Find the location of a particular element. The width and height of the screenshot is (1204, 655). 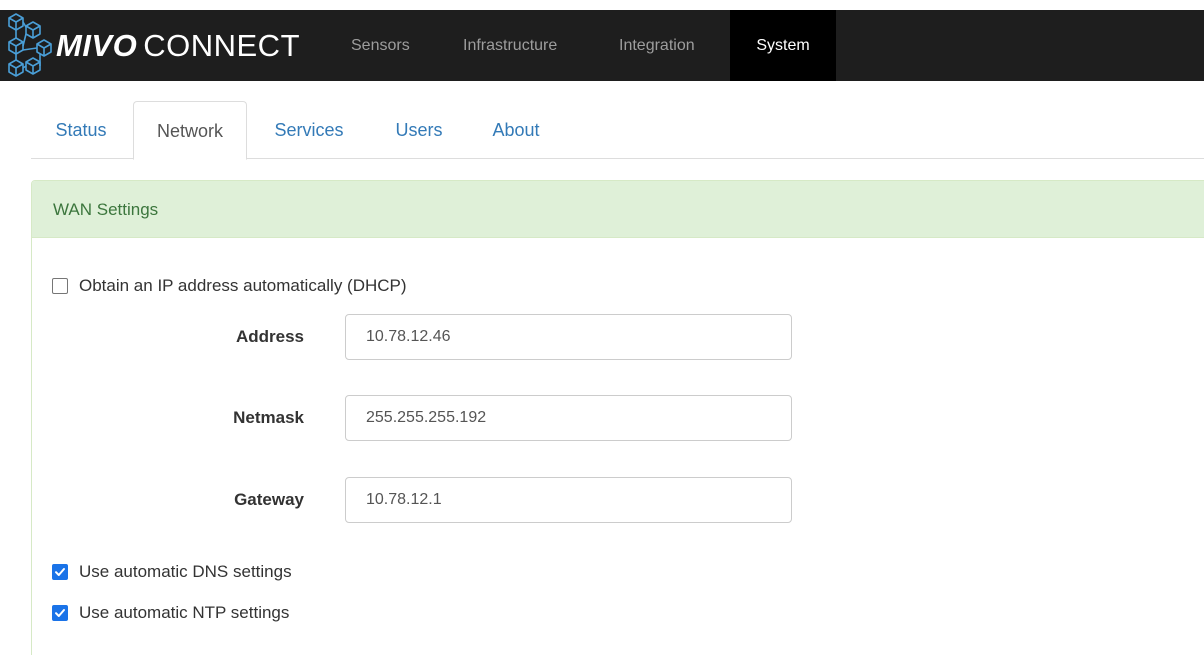

tab-users: Users is located at coordinates (419, 130).